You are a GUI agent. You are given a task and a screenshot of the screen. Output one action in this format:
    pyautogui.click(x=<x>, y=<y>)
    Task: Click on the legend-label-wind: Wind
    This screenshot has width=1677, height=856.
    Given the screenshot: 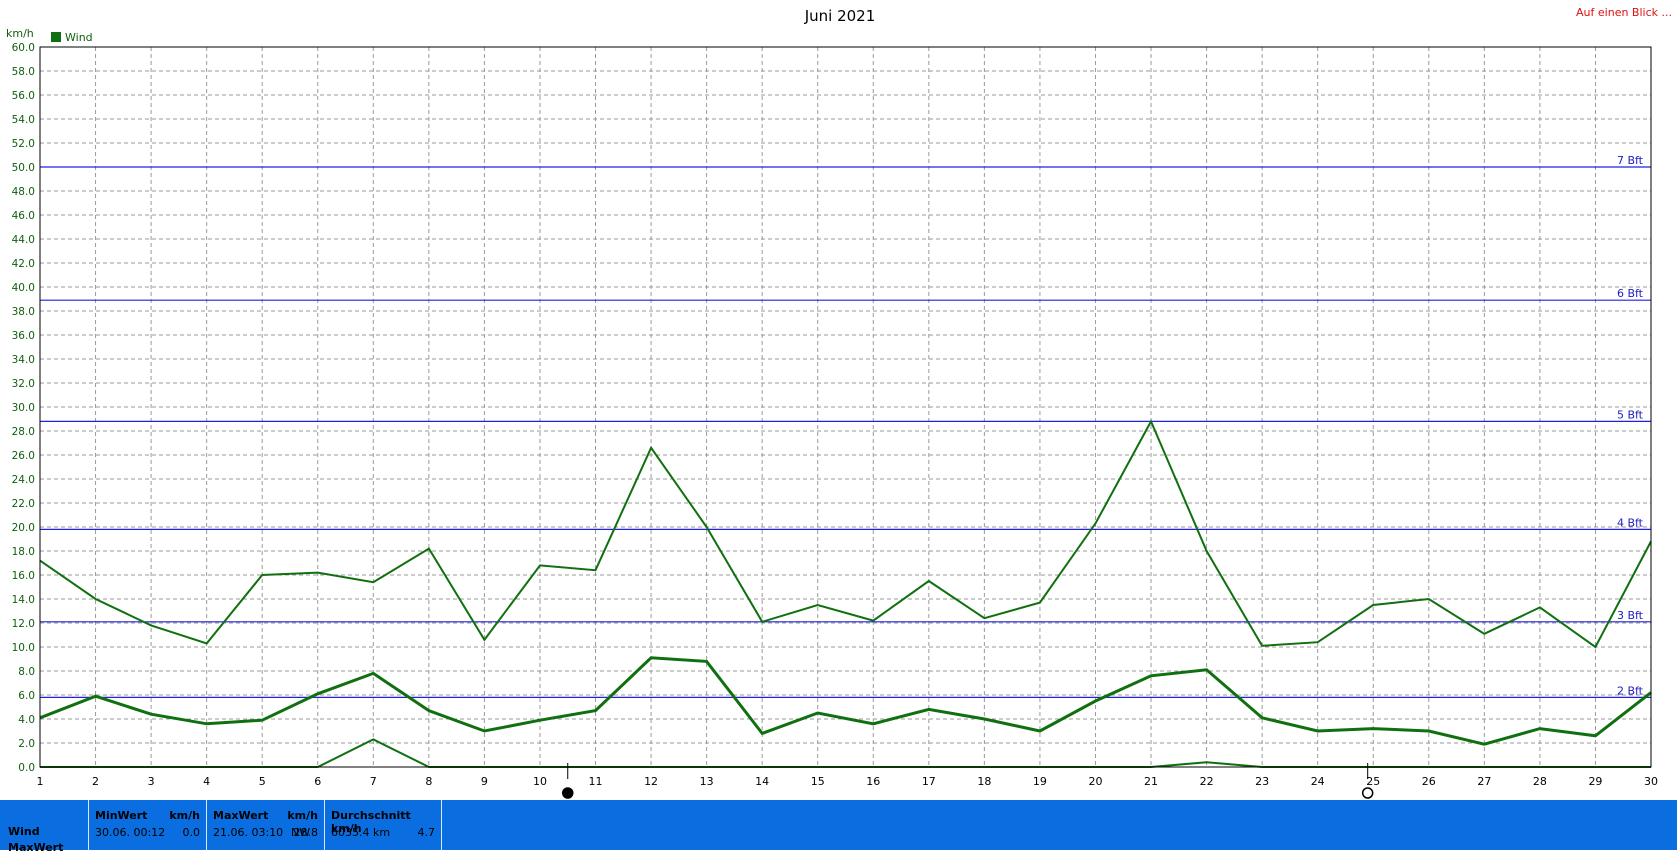 What is the action you would take?
    pyautogui.click(x=79, y=37)
    